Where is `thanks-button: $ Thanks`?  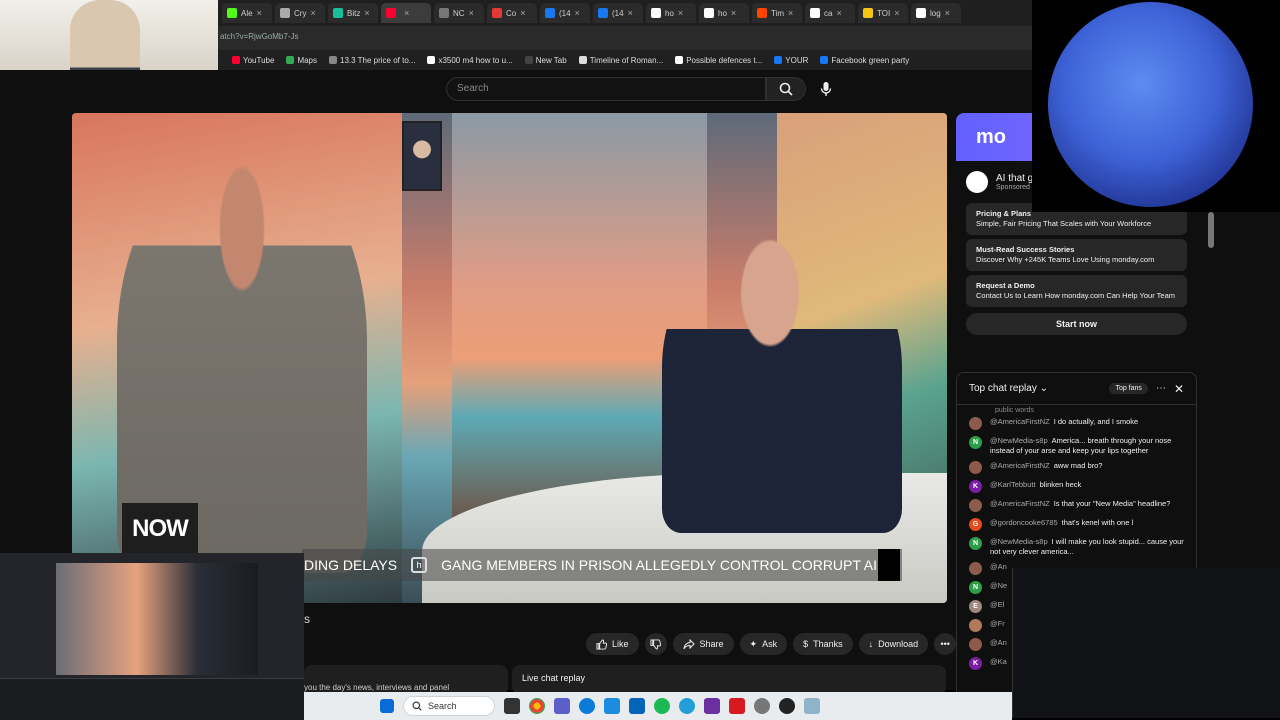 thanks-button: $ Thanks is located at coordinates (823, 644).